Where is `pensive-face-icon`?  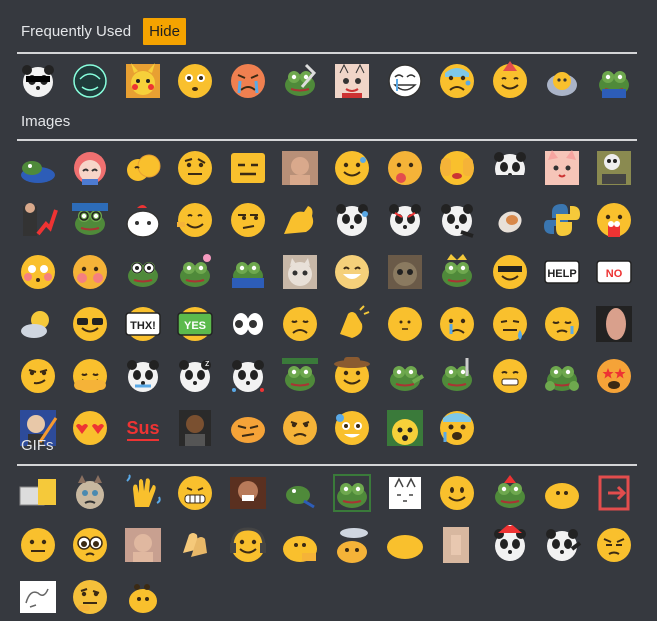
pensive-face-icon is located at coordinates (562, 324).